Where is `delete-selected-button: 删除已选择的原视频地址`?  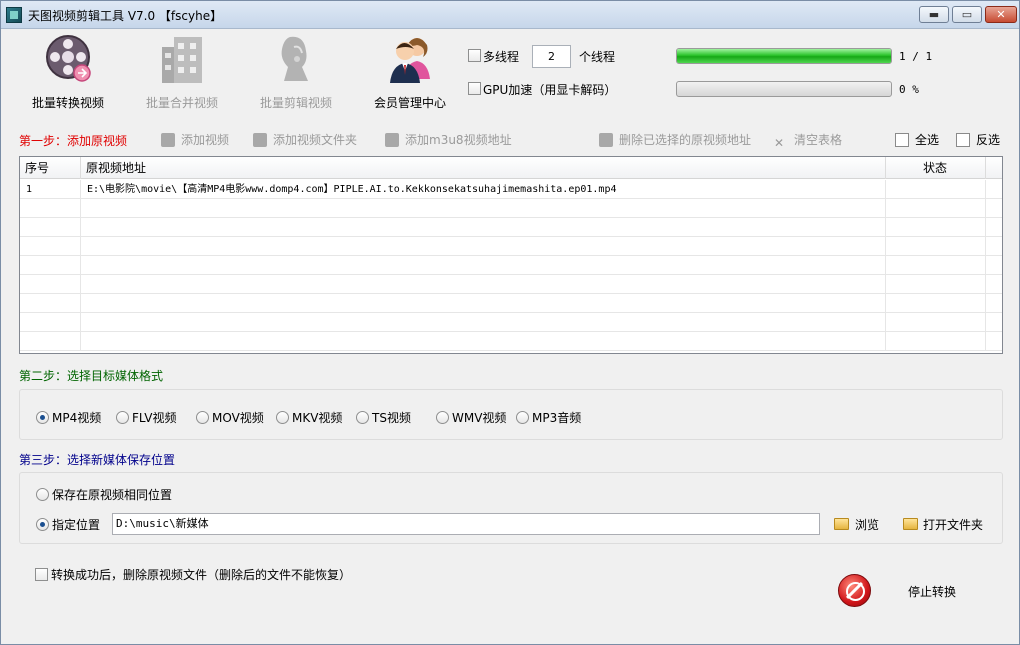
delete-selected-button: 删除已选择的原视频地址 is located at coordinates (675, 139).